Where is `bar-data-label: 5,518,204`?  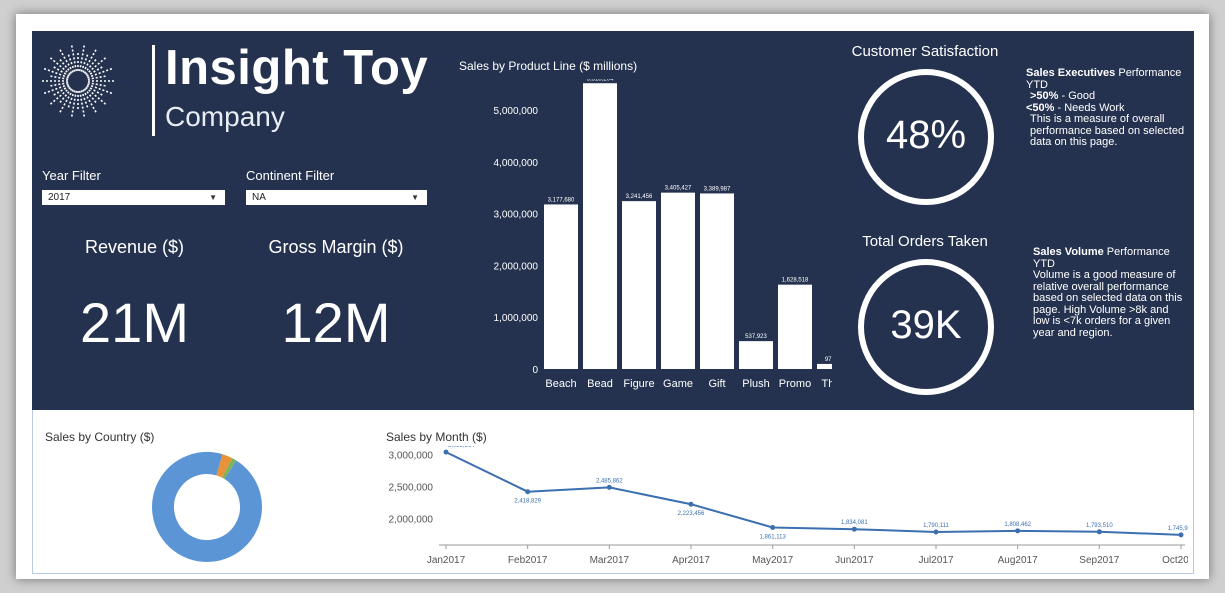 bar-data-label: 5,518,204 is located at coordinates (600, 80).